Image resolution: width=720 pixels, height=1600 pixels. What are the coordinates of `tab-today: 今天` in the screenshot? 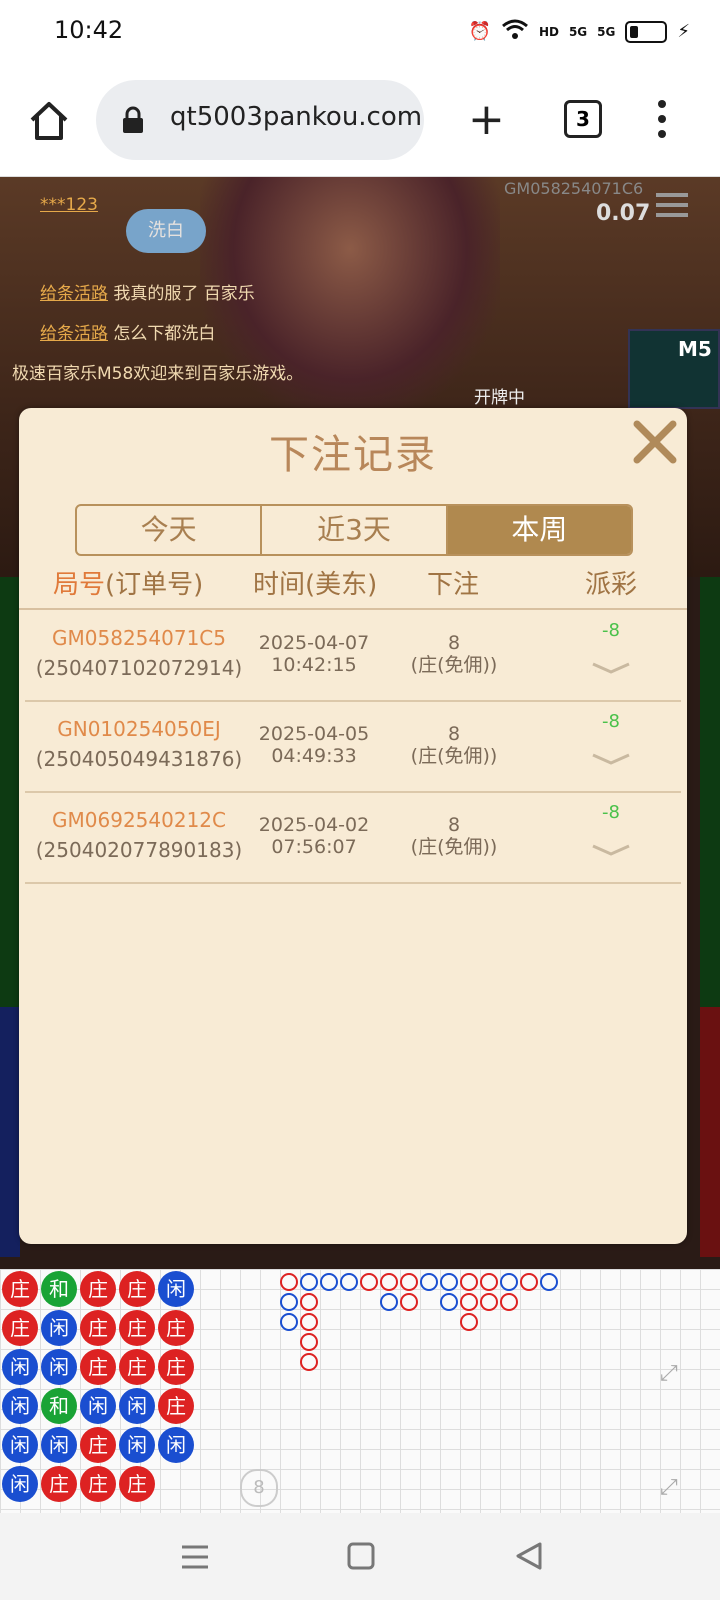 It's located at (170, 530).